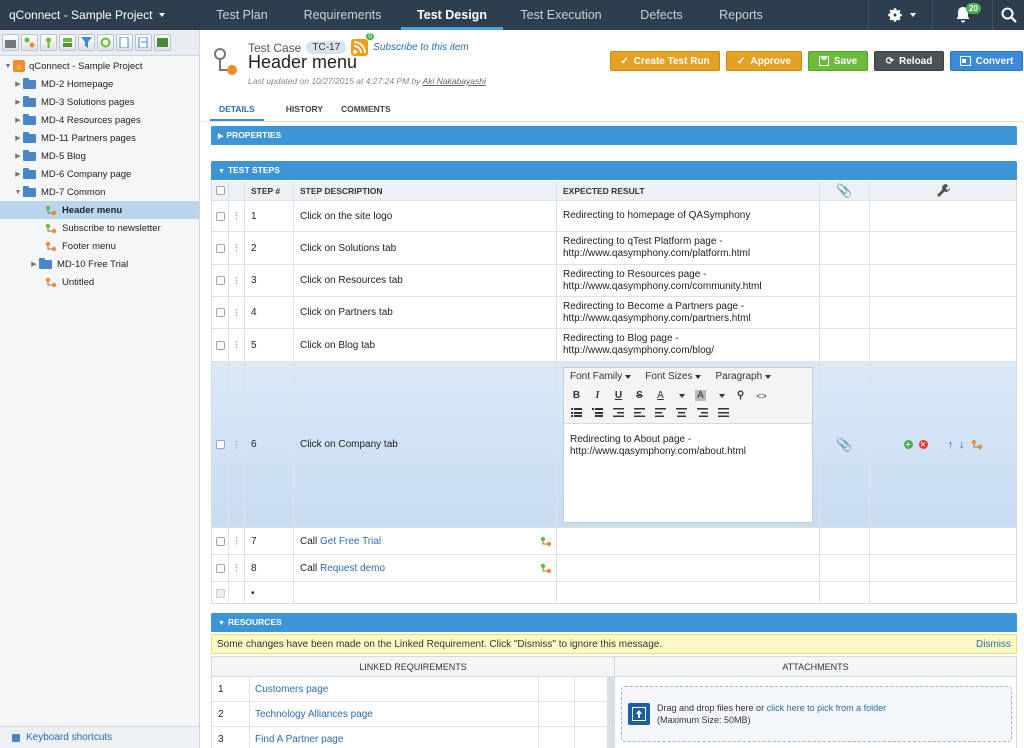  I want to click on reload-button: ⟳ Reload, so click(909, 61).